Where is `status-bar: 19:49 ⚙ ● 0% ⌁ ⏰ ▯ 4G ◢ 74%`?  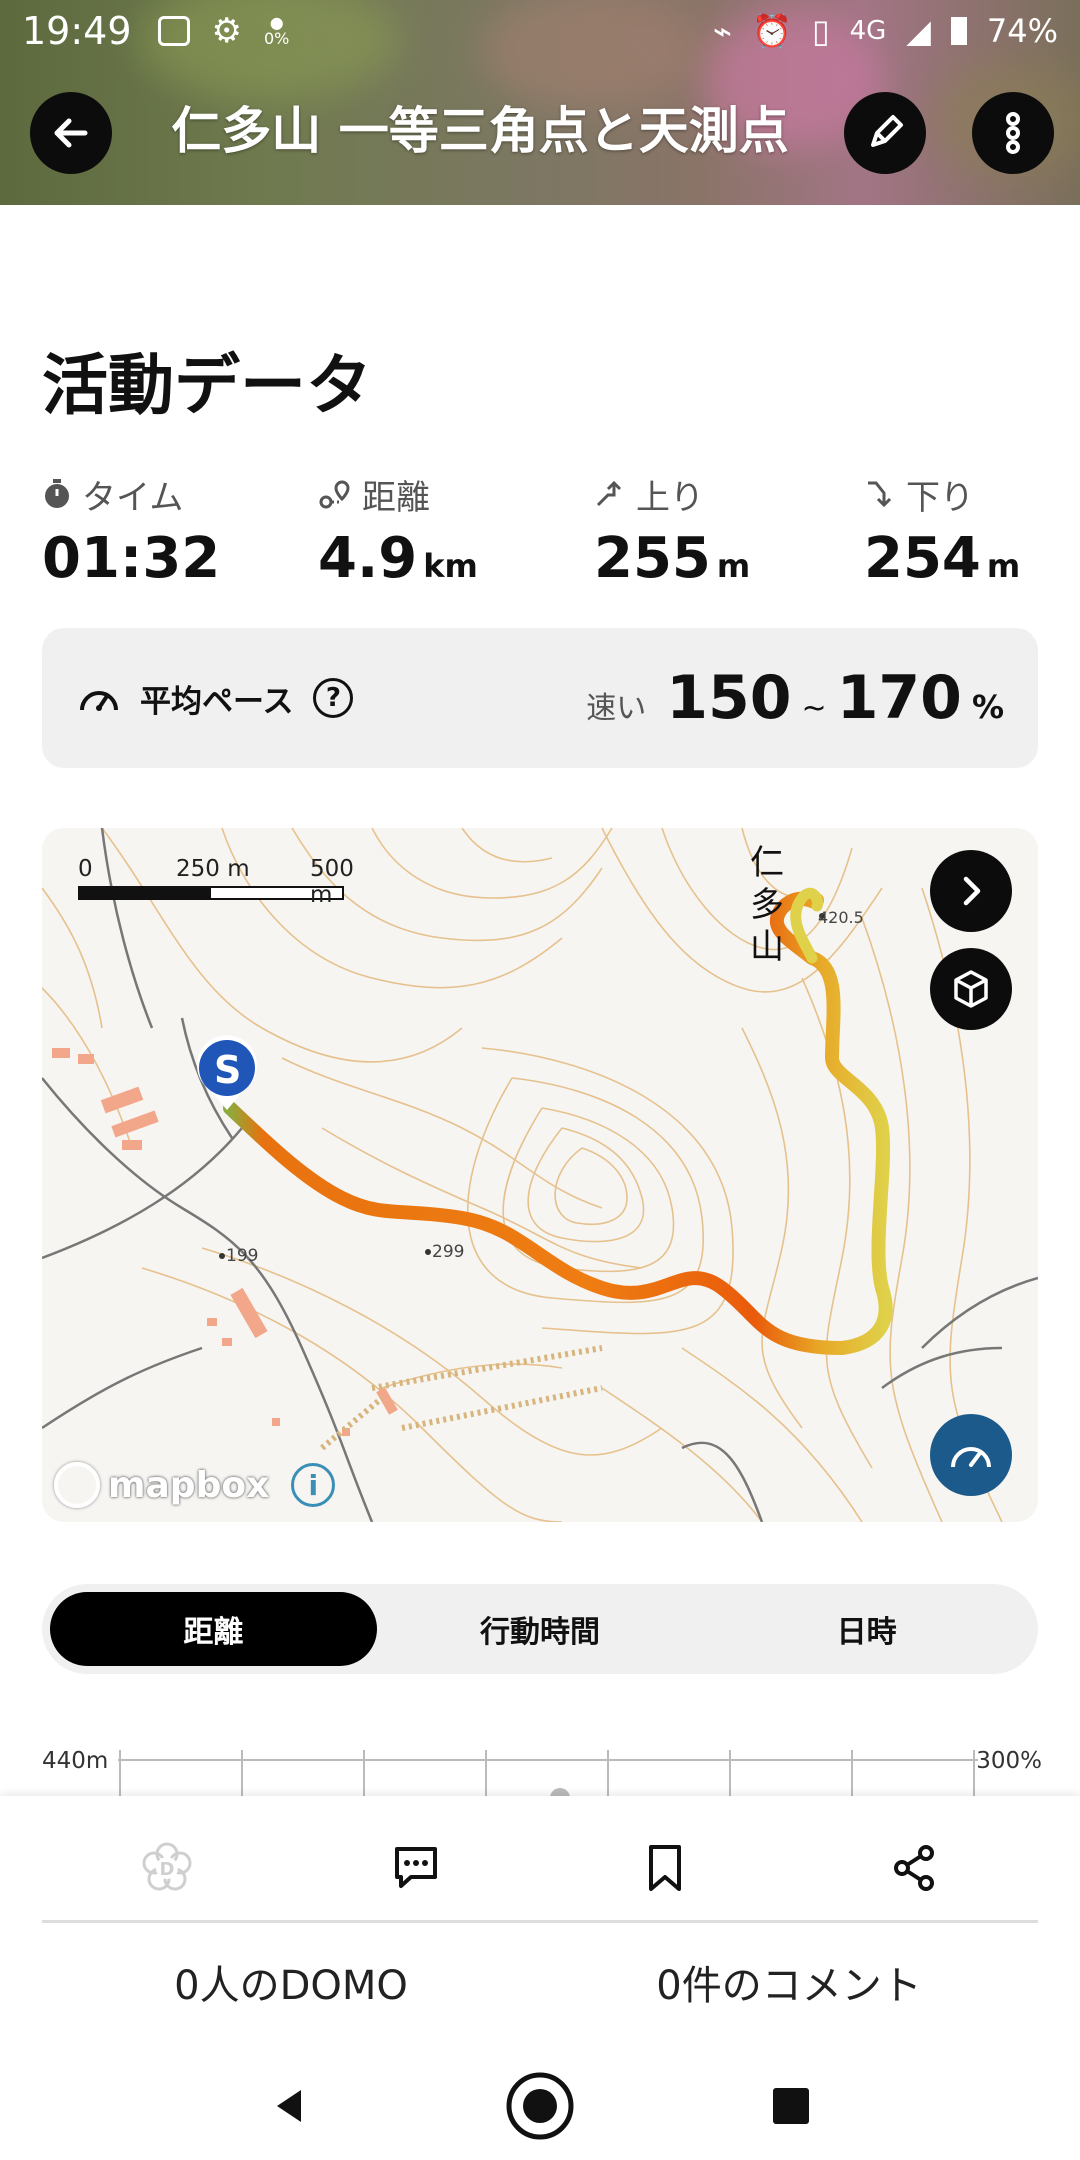 status-bar: 19:49 ⚙ ● 0% ⌁ ⏰ ▯ 4G ◢ 74% is located at coordinates (540, 31).